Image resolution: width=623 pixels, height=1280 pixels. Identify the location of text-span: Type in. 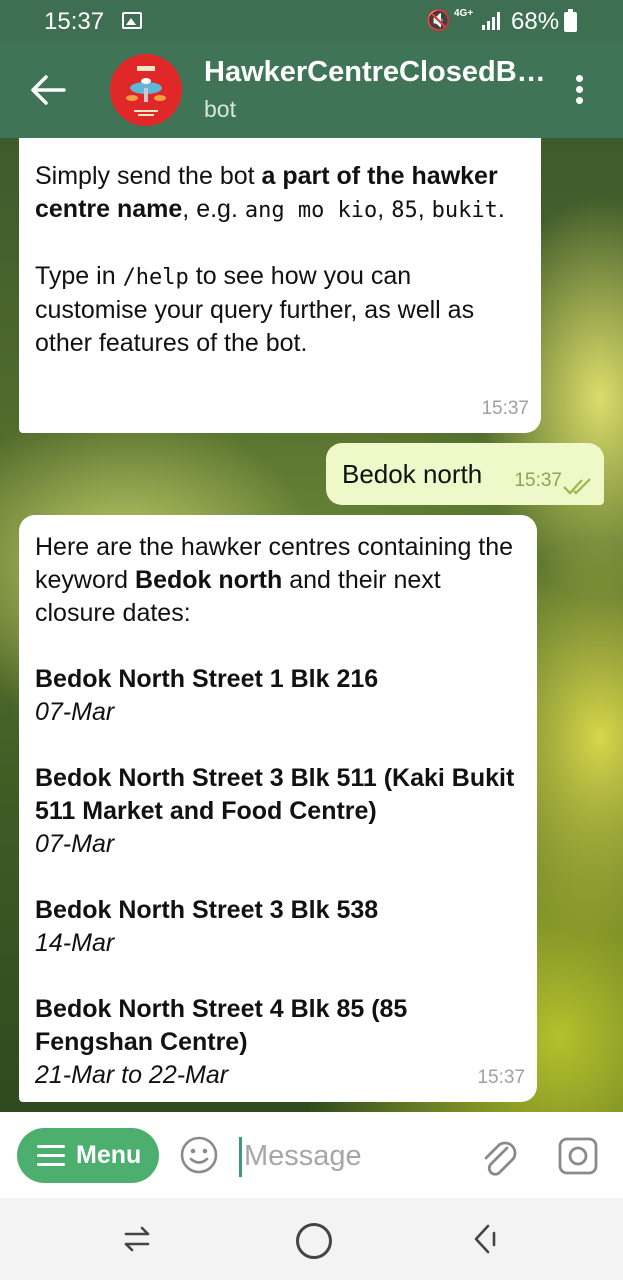
(79, 276).